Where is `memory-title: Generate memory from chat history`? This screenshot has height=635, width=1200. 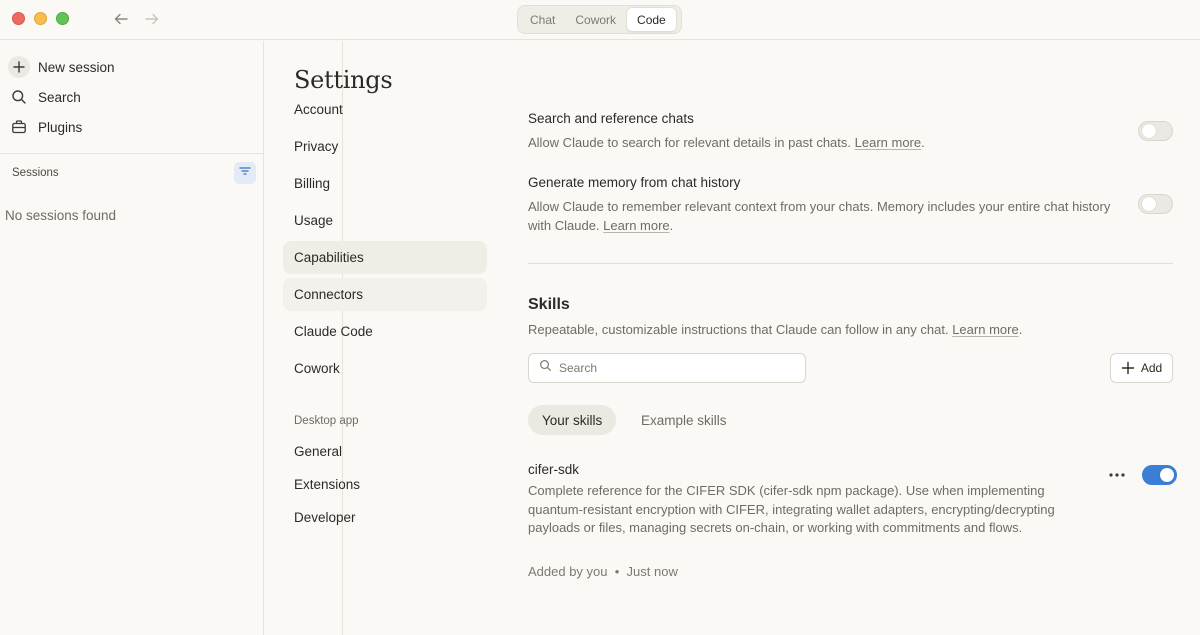
memory-title: Generate memory from chat history is located at coordinates (634, 182).